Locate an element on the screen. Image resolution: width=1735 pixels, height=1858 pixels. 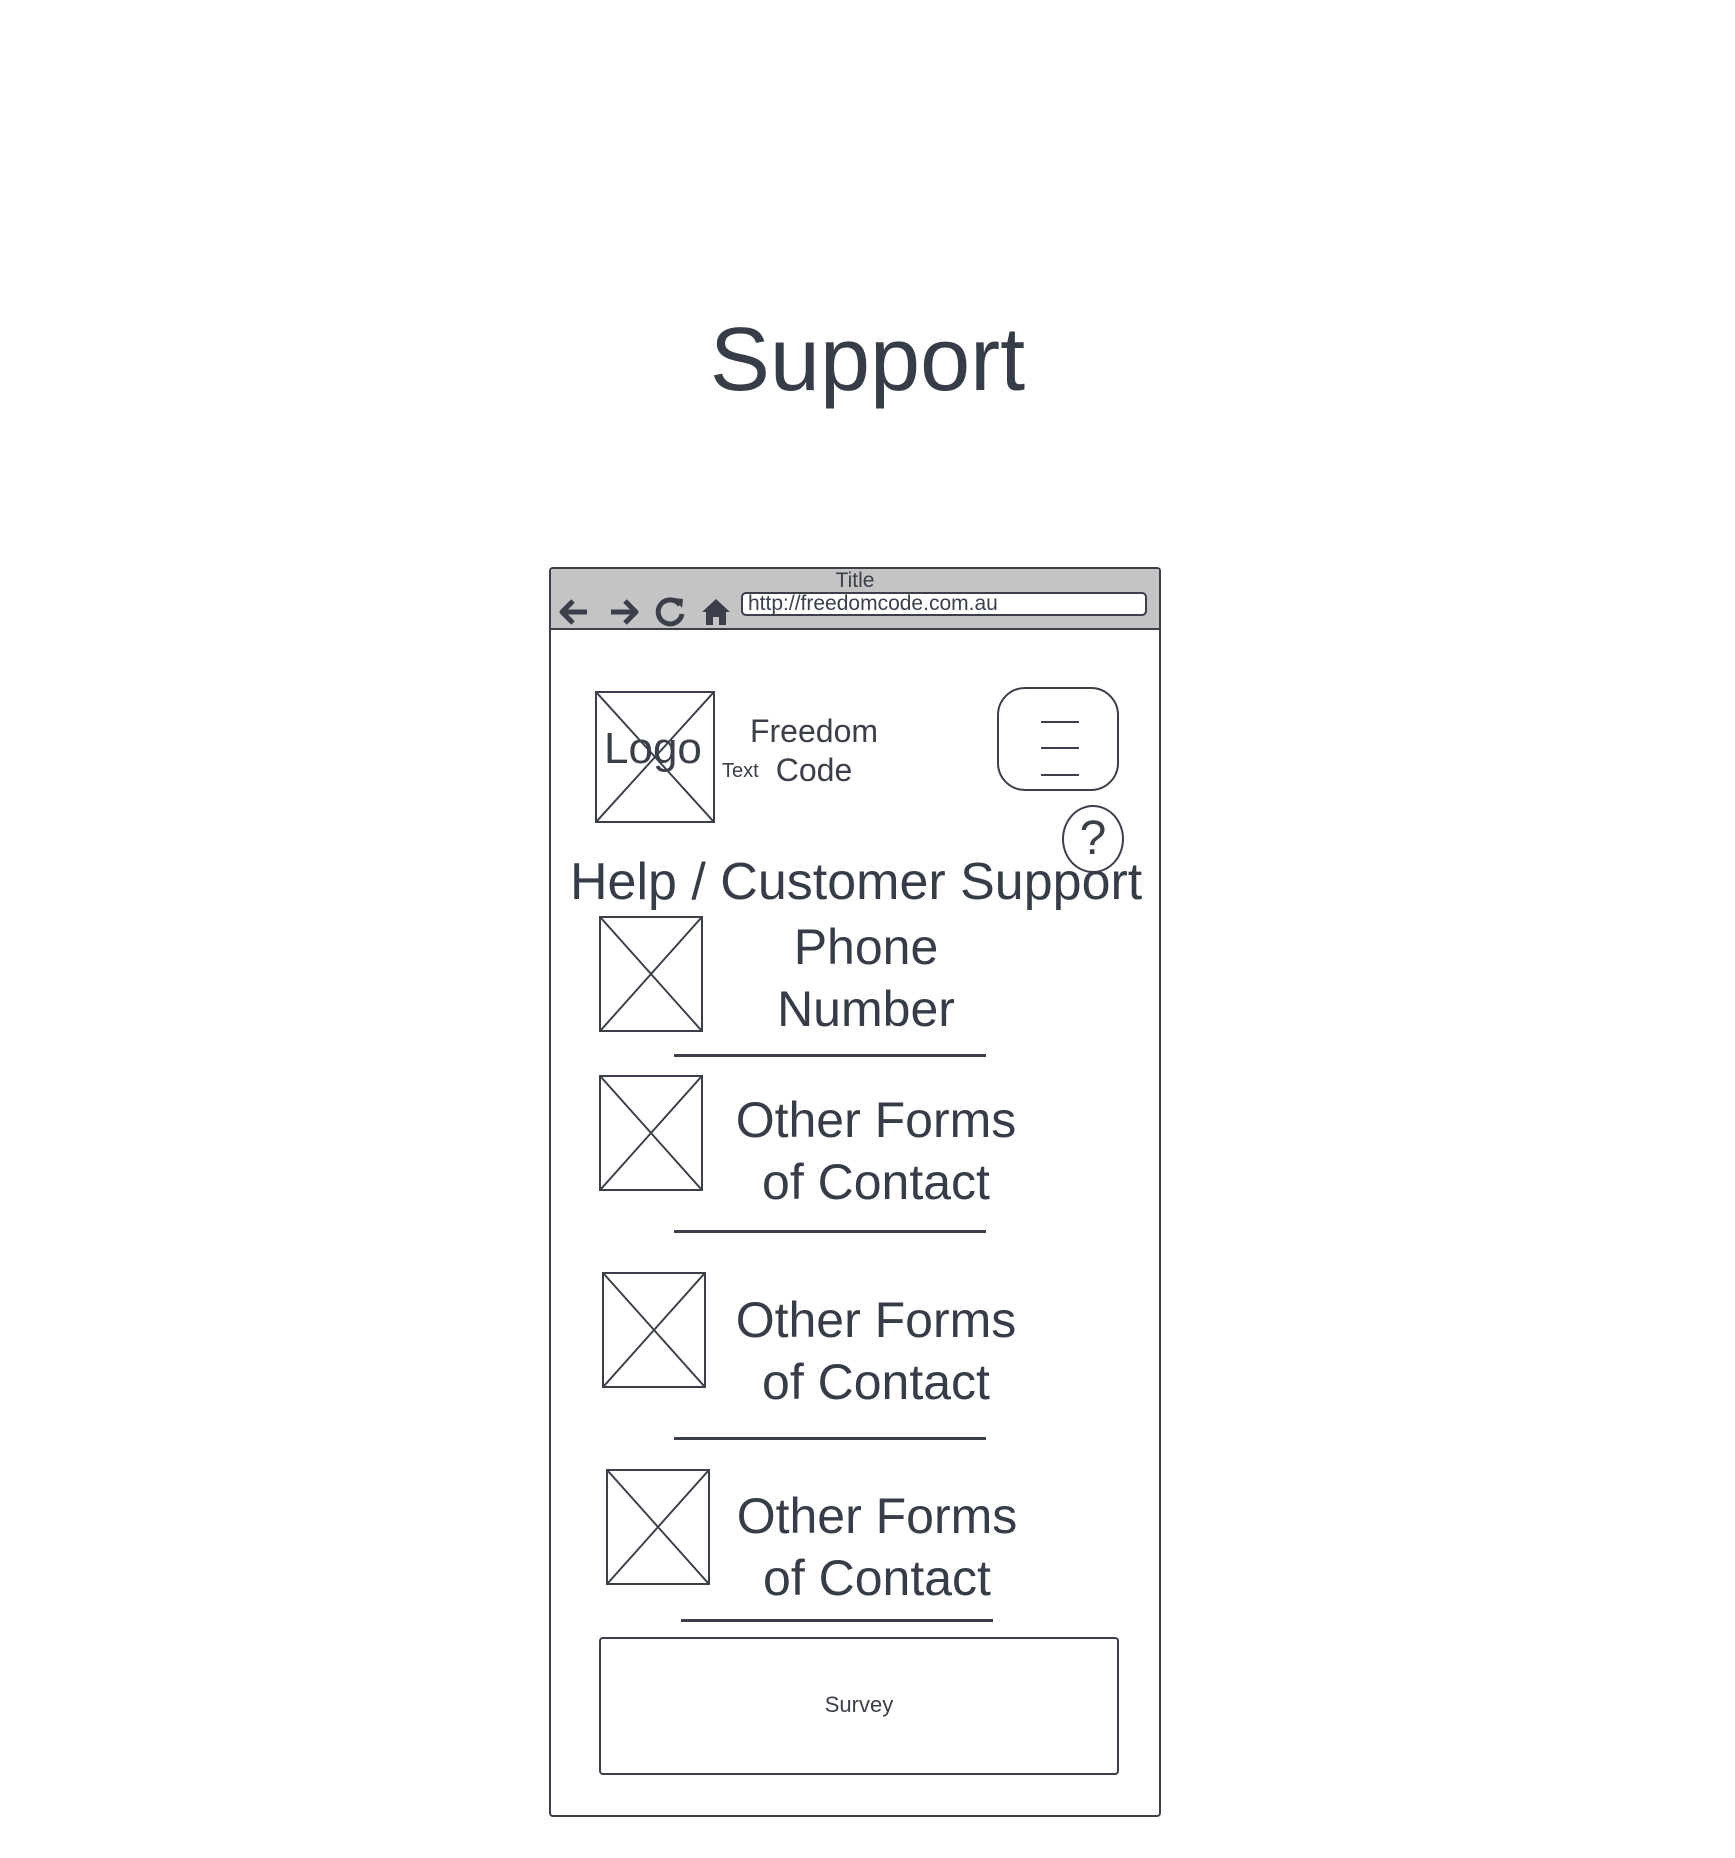
support-heading: Help / Customer Support is located at coordinates (856, 882).